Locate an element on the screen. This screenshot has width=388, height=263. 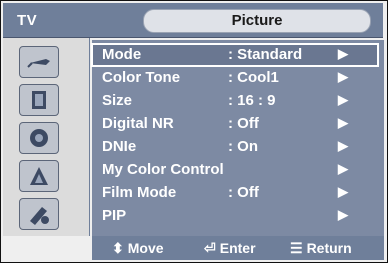
menu-item-label: DNIe is located at coordinates (119, 146).